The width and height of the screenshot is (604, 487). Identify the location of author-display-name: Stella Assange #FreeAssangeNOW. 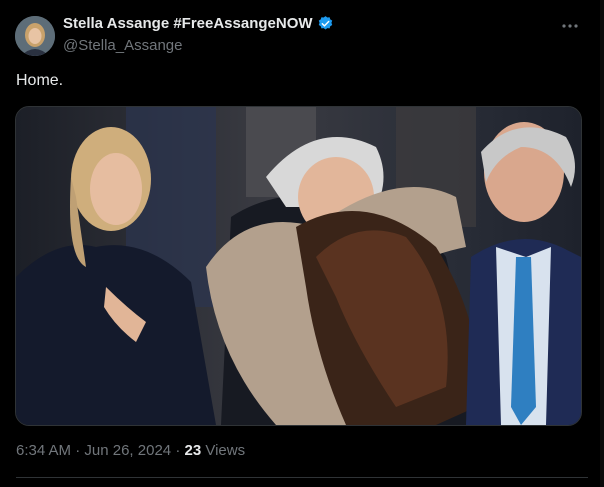
(188, 23).